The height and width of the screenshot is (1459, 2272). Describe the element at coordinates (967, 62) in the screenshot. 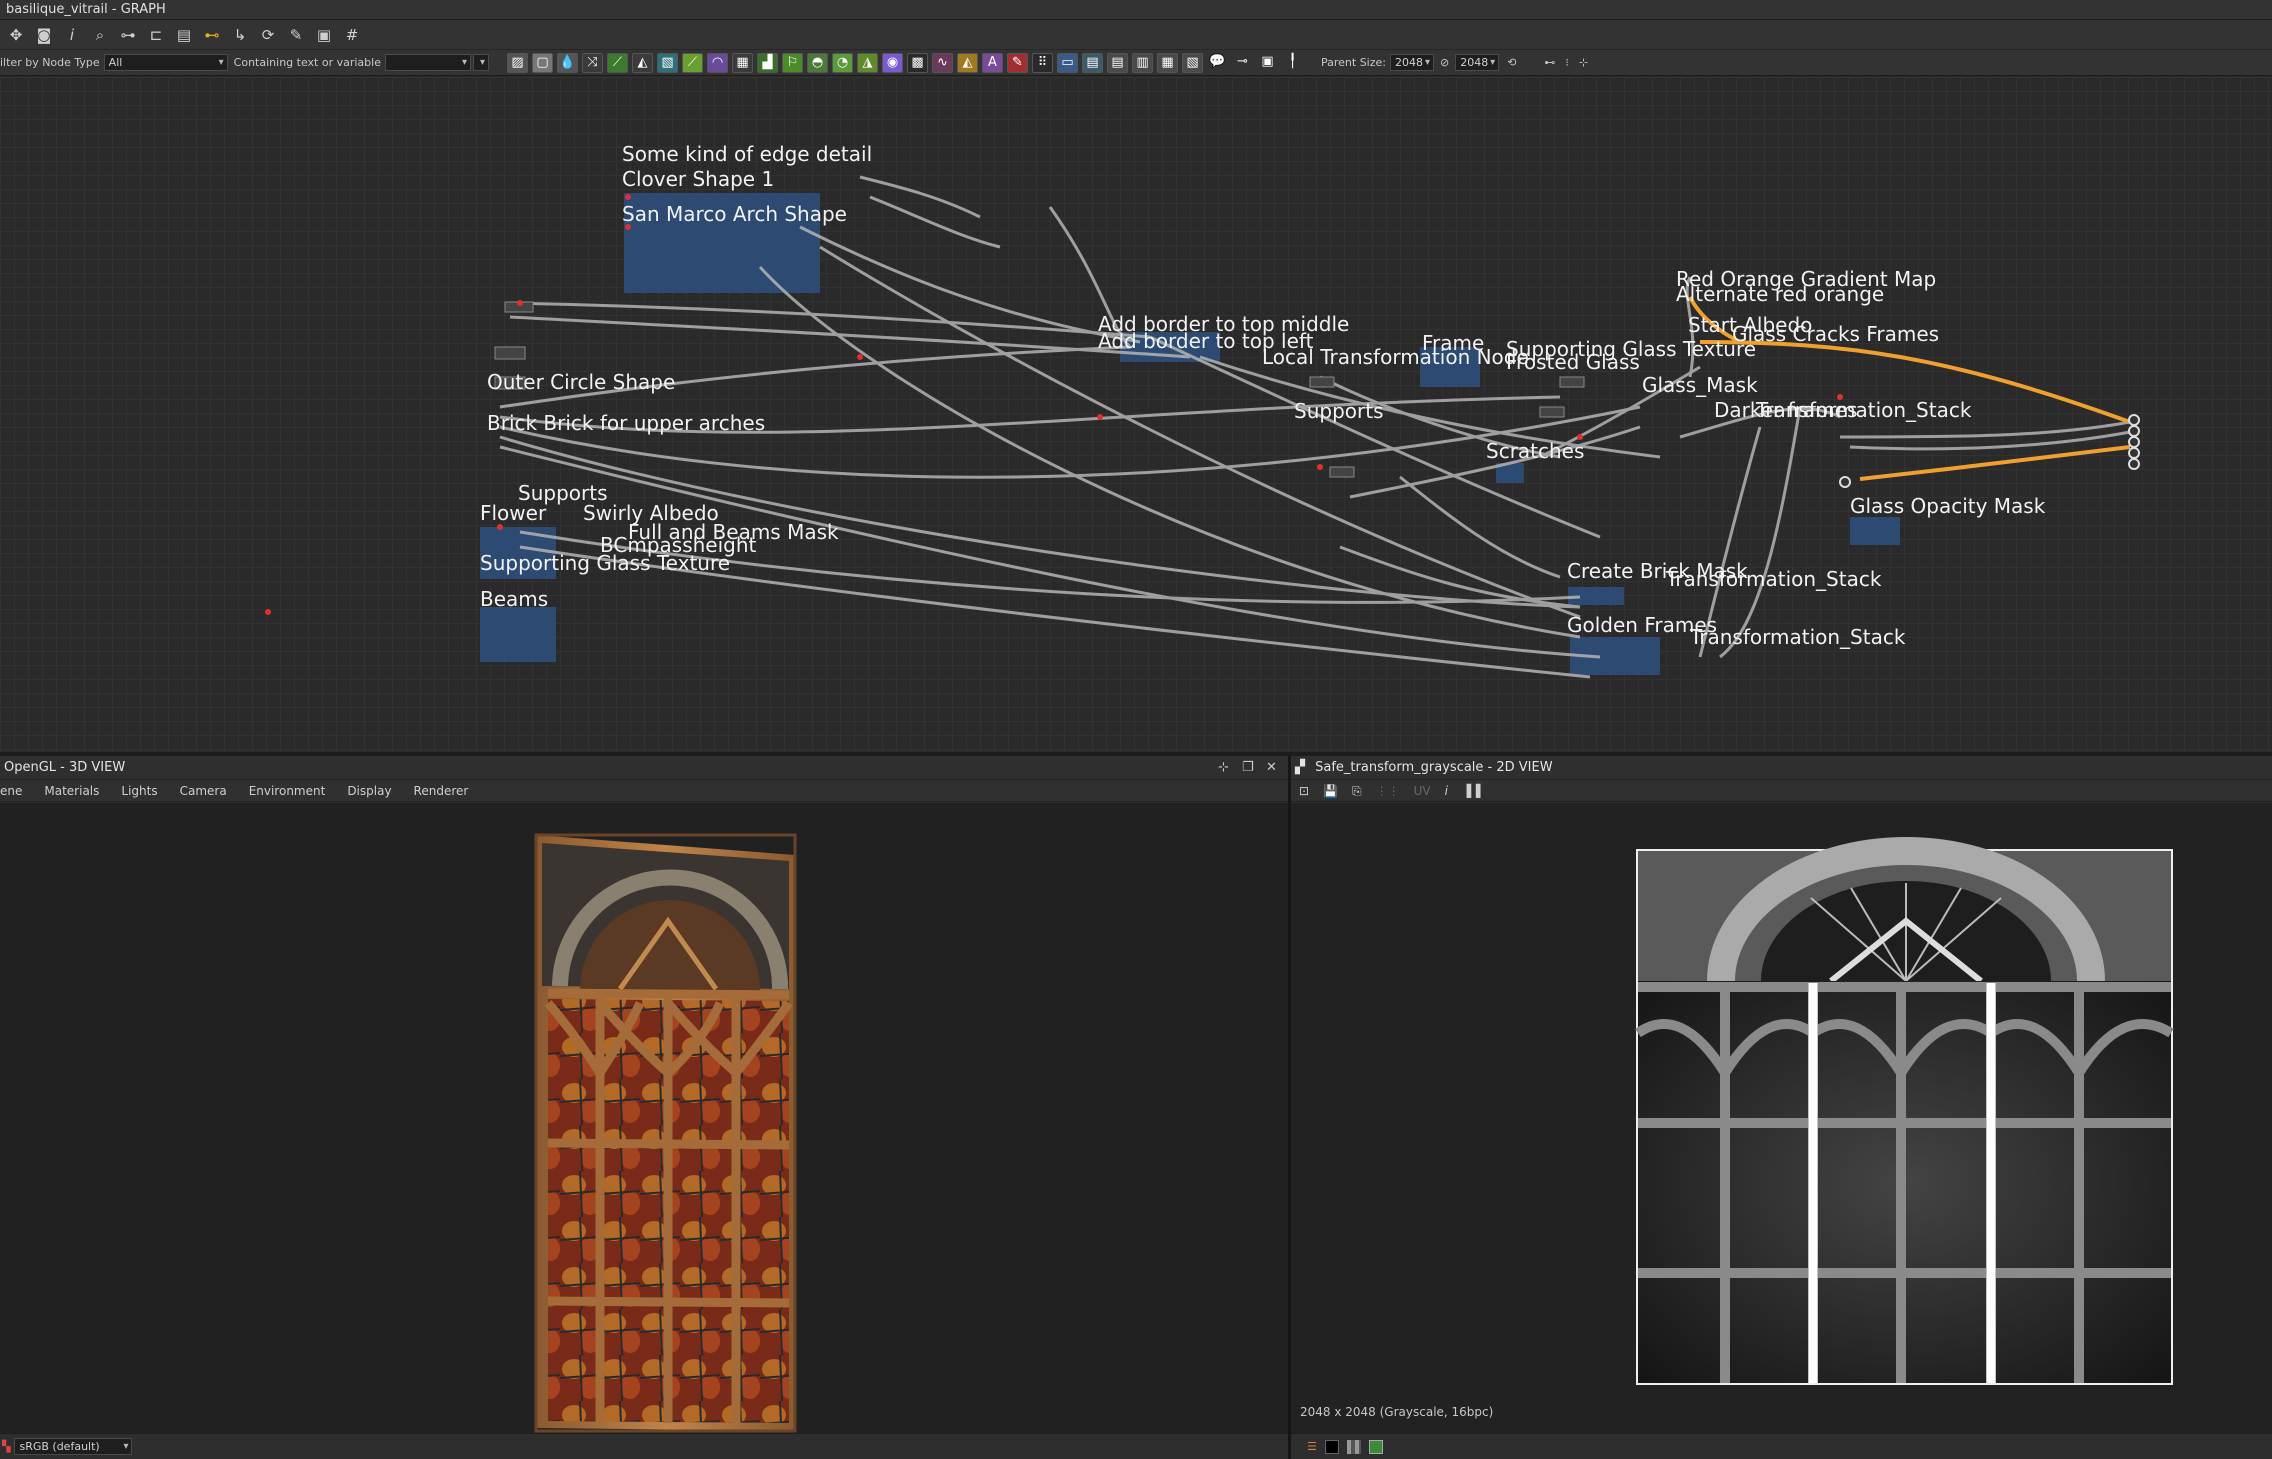

I see `tonemap-node-icon: ◭` at that location.